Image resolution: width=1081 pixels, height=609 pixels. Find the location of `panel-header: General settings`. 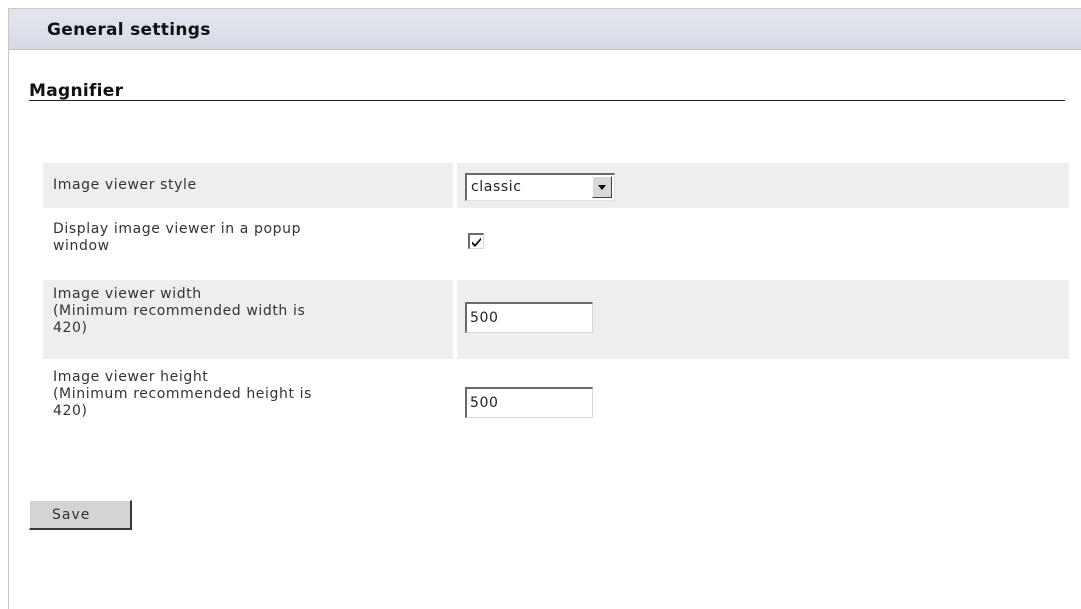

panel-header: General settings is located at coordinates (545, 29).